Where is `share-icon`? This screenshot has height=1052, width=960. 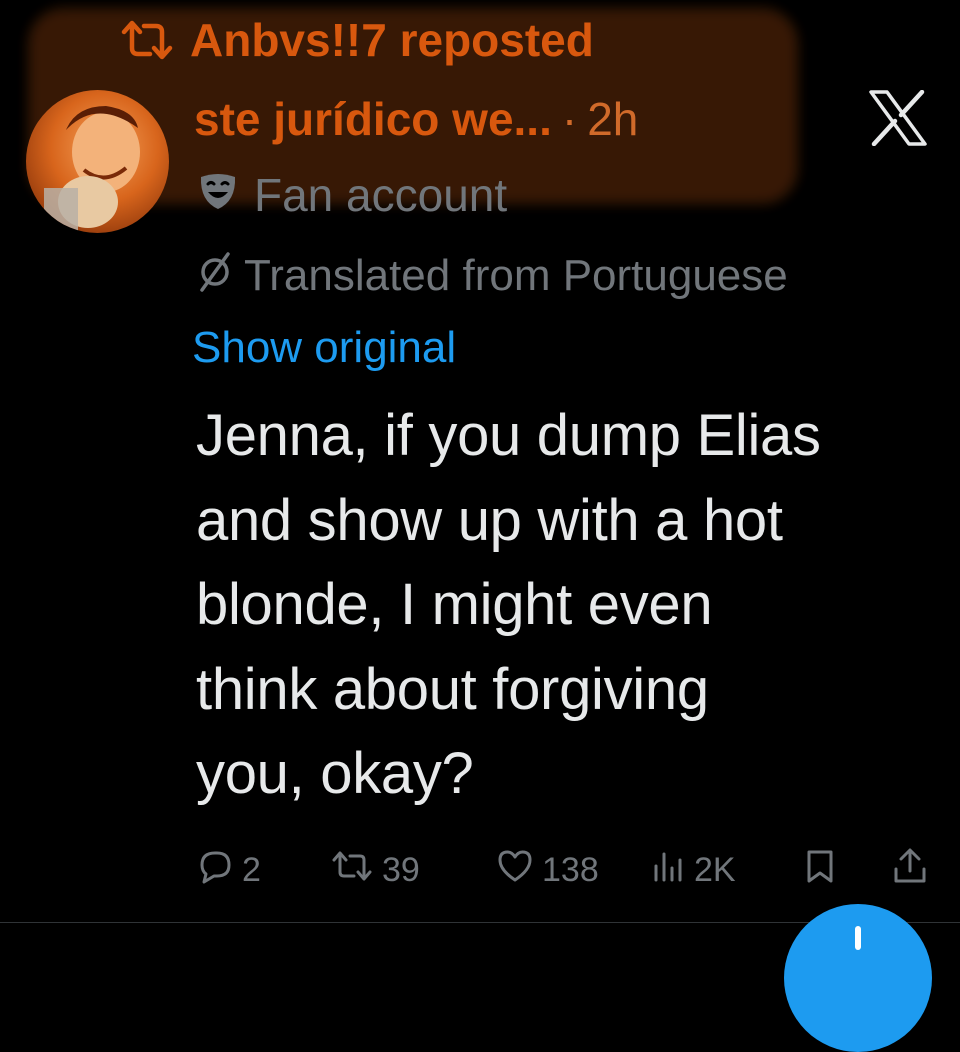 share-icon is located at coordinates (910, 870).